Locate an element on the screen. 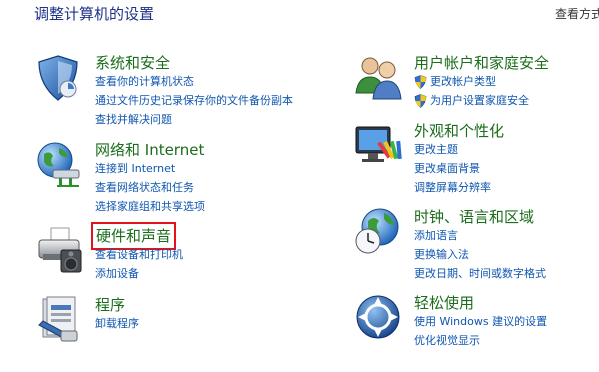  category-title: 程序 is located at coordinates (110, 305).